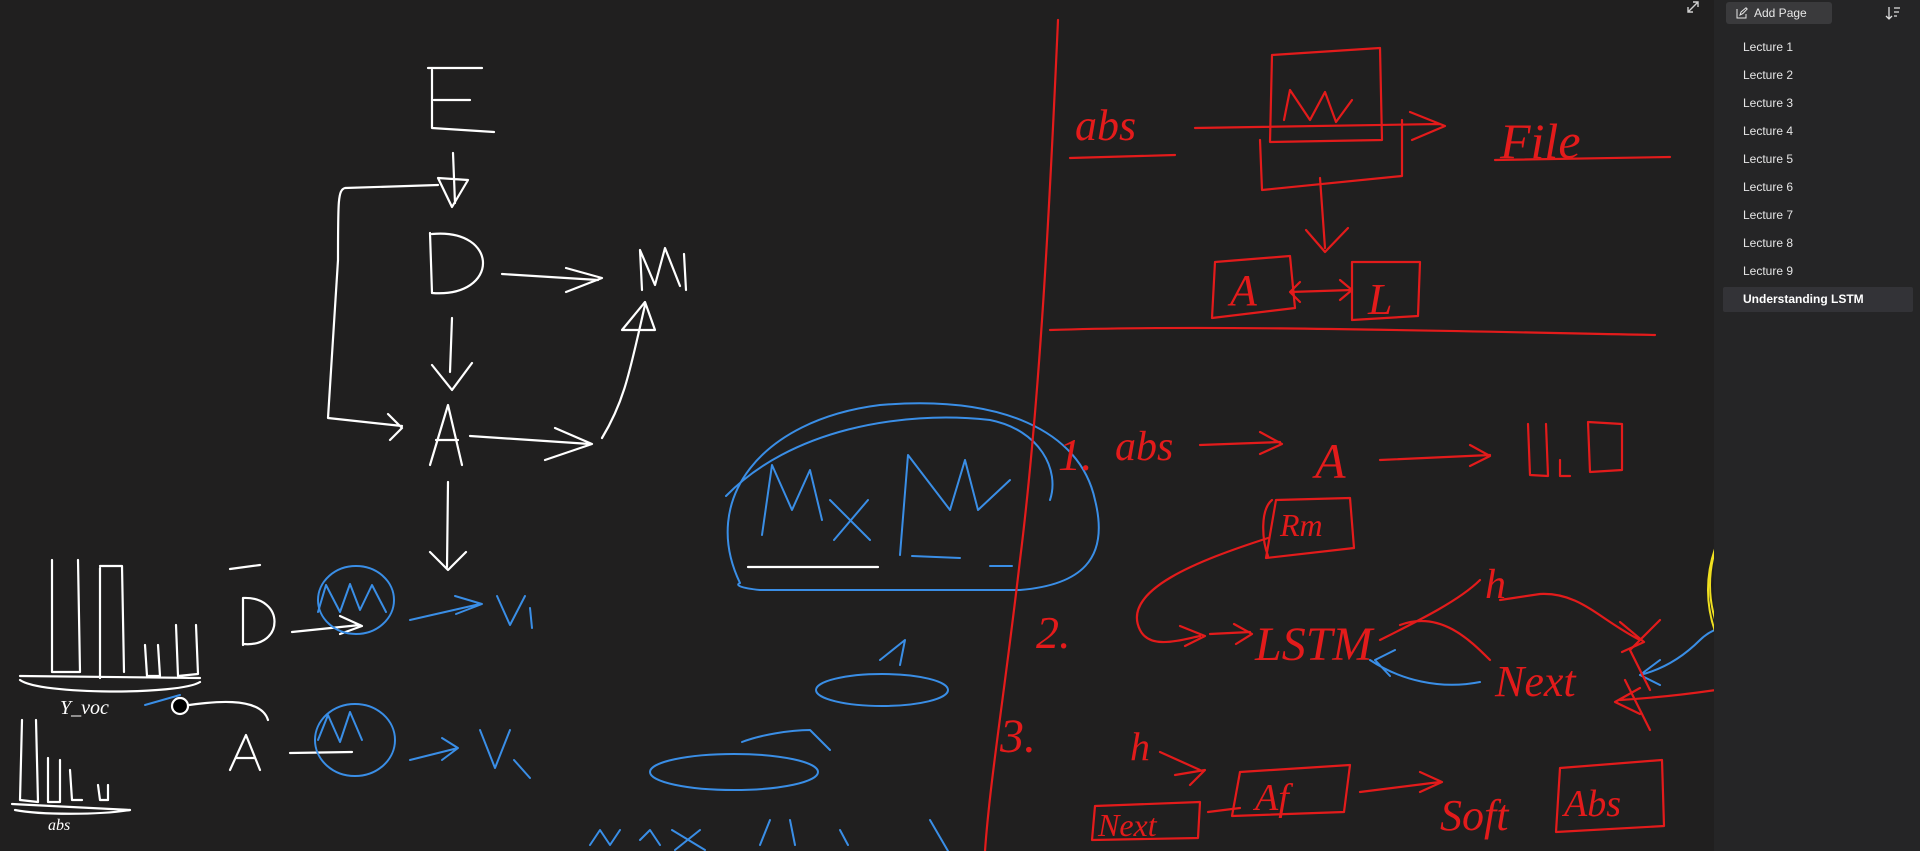 The image size is (1920, 851). I want to click on loop-arrow, so click(383, 312).